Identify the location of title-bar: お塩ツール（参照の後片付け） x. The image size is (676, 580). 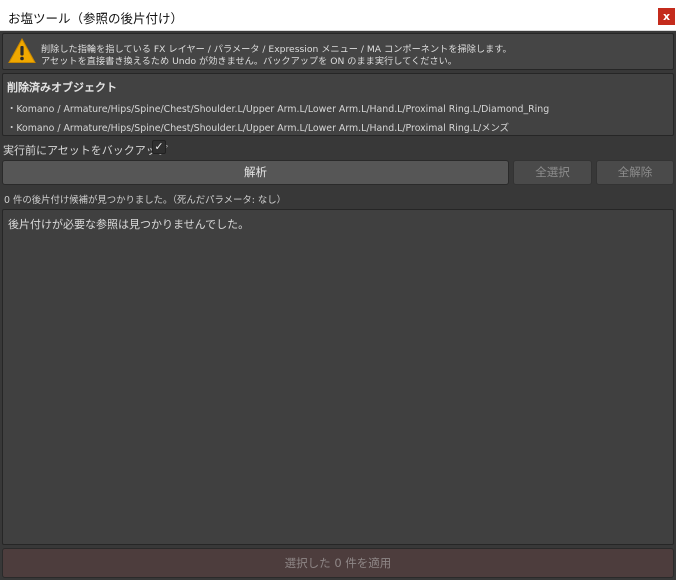
(338, 15).